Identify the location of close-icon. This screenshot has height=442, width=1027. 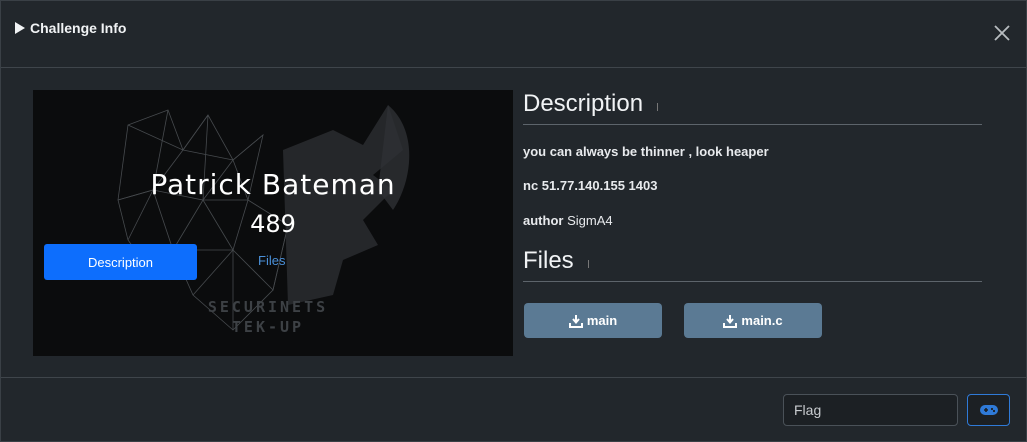
(1002, 33).